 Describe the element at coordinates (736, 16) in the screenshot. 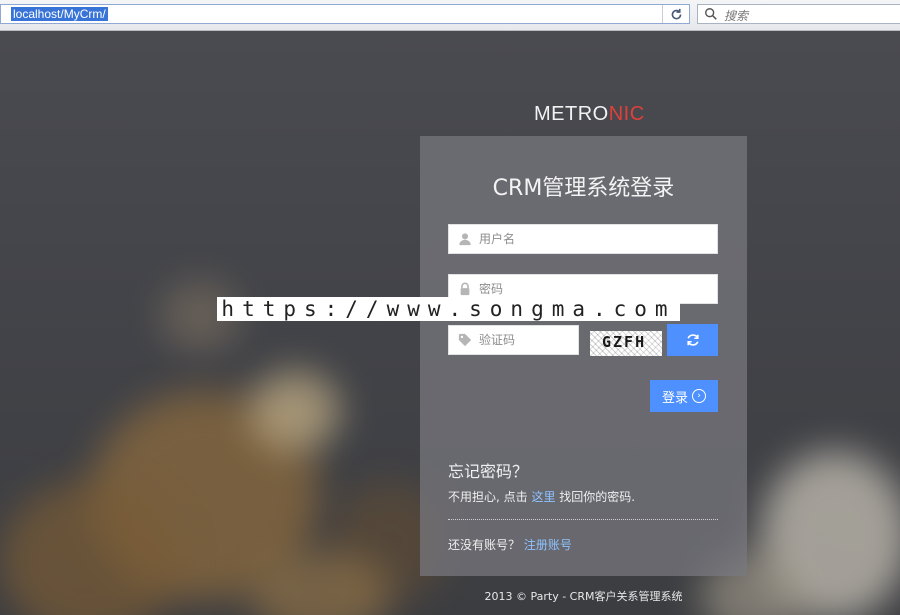

I see `search-placeholder: 搜索` at that location.